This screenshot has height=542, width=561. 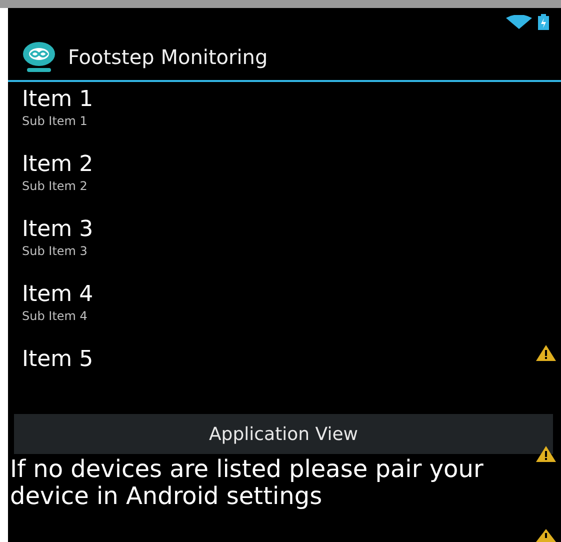 What do you see at coordinates (55, 316) in the screenshot?
I see `list-item-subtitle: Sub Item 4` at bounding box center [55, 316].